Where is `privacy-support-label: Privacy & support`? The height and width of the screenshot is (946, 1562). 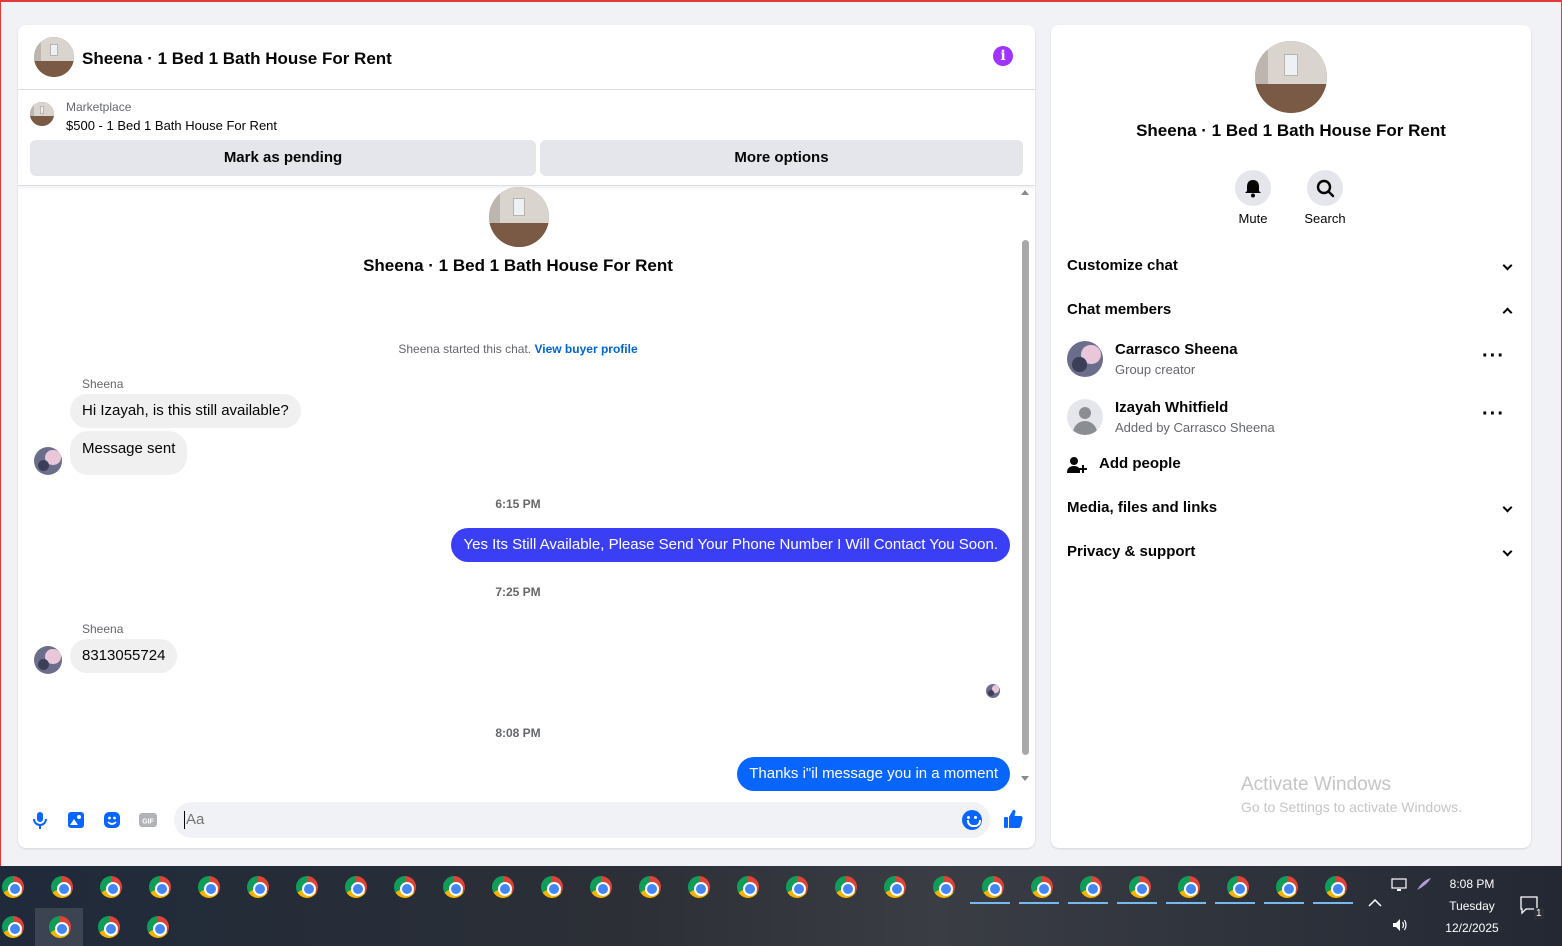 privacy-support-label: Privacy & support is located at coordinates (1131, 551).